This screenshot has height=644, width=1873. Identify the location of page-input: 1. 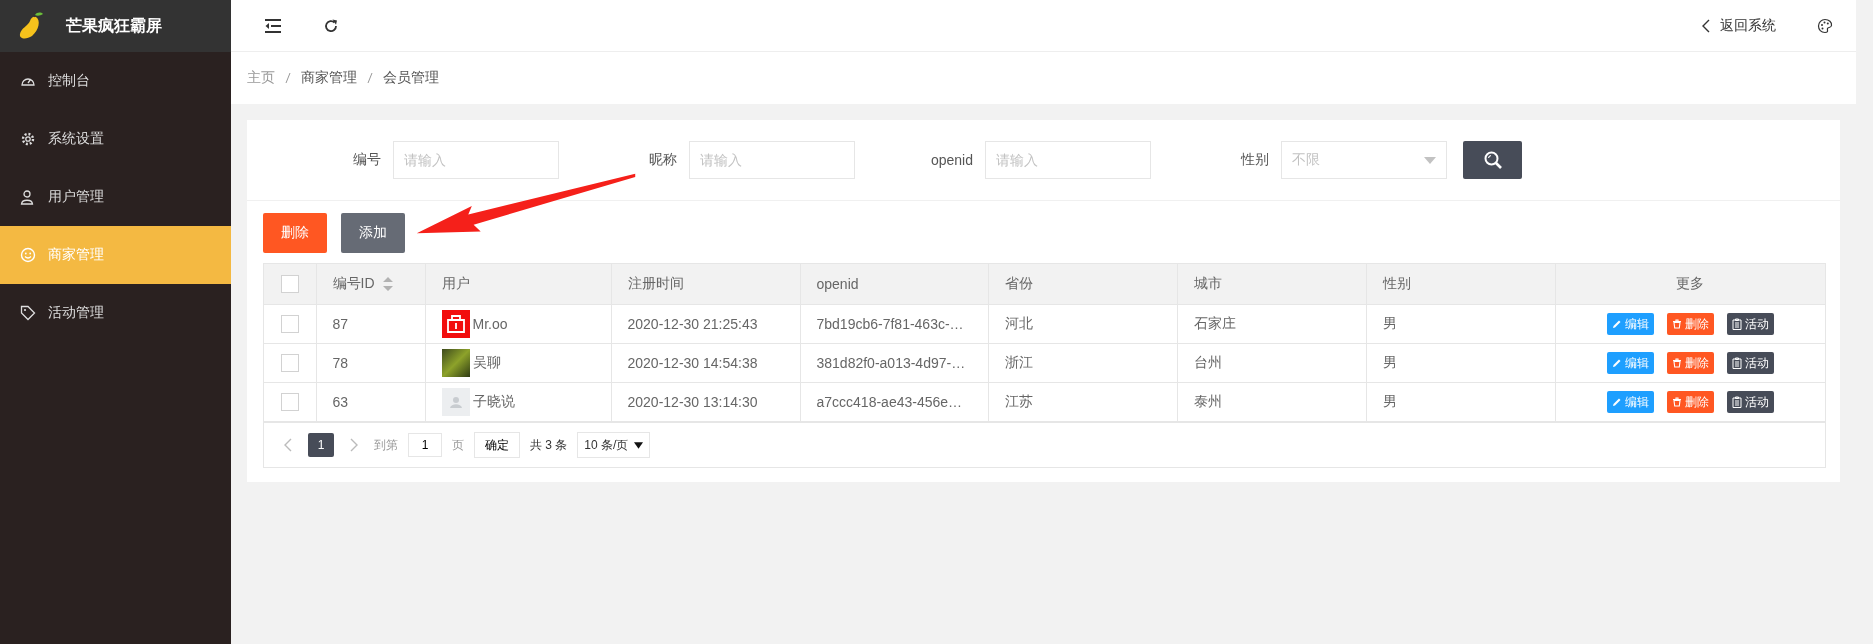
(425, 445).